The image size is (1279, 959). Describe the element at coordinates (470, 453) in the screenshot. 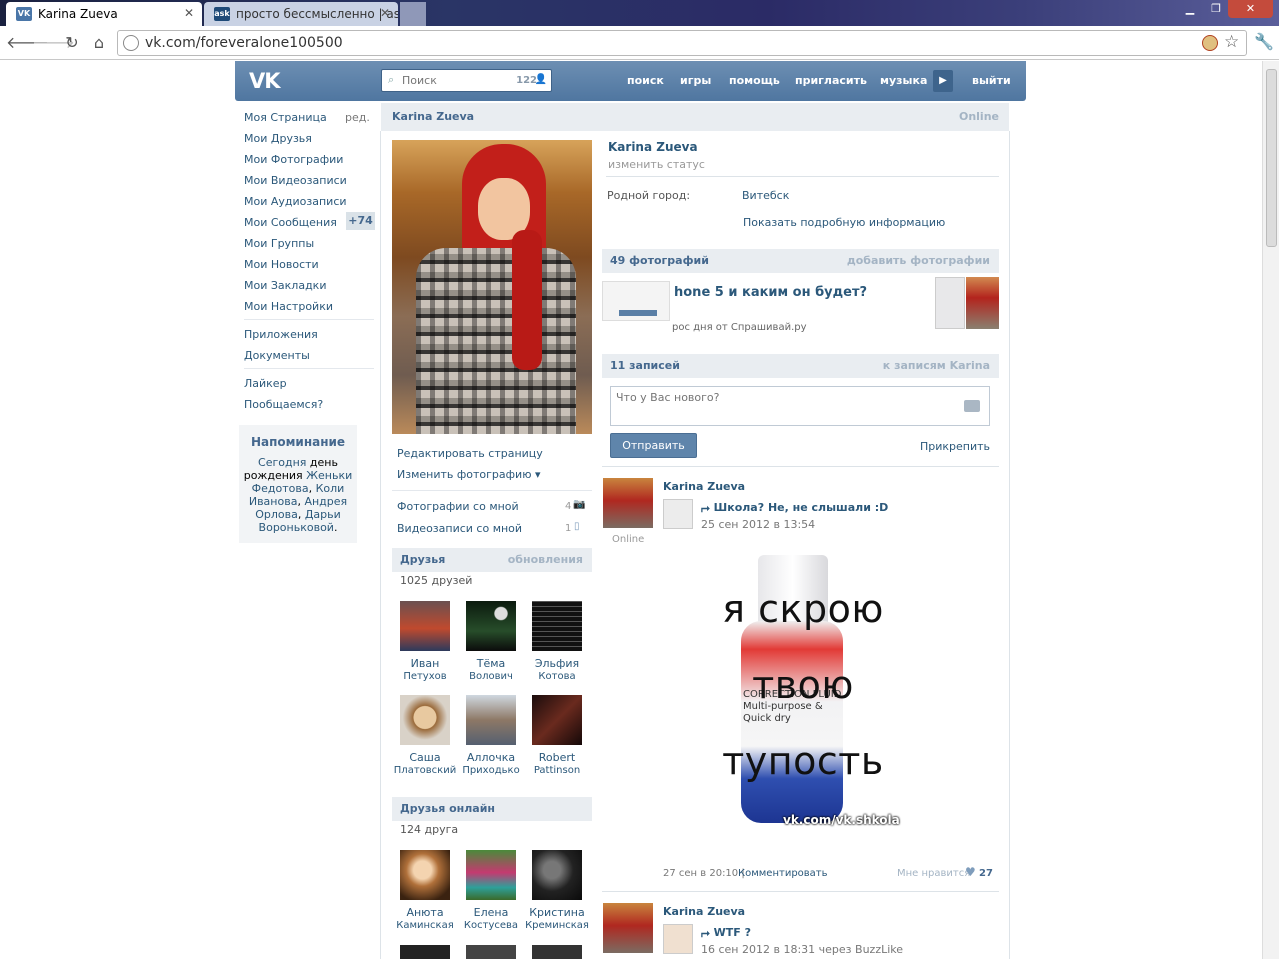

I see `edit-page-link: Редактировать страницу` at that location.